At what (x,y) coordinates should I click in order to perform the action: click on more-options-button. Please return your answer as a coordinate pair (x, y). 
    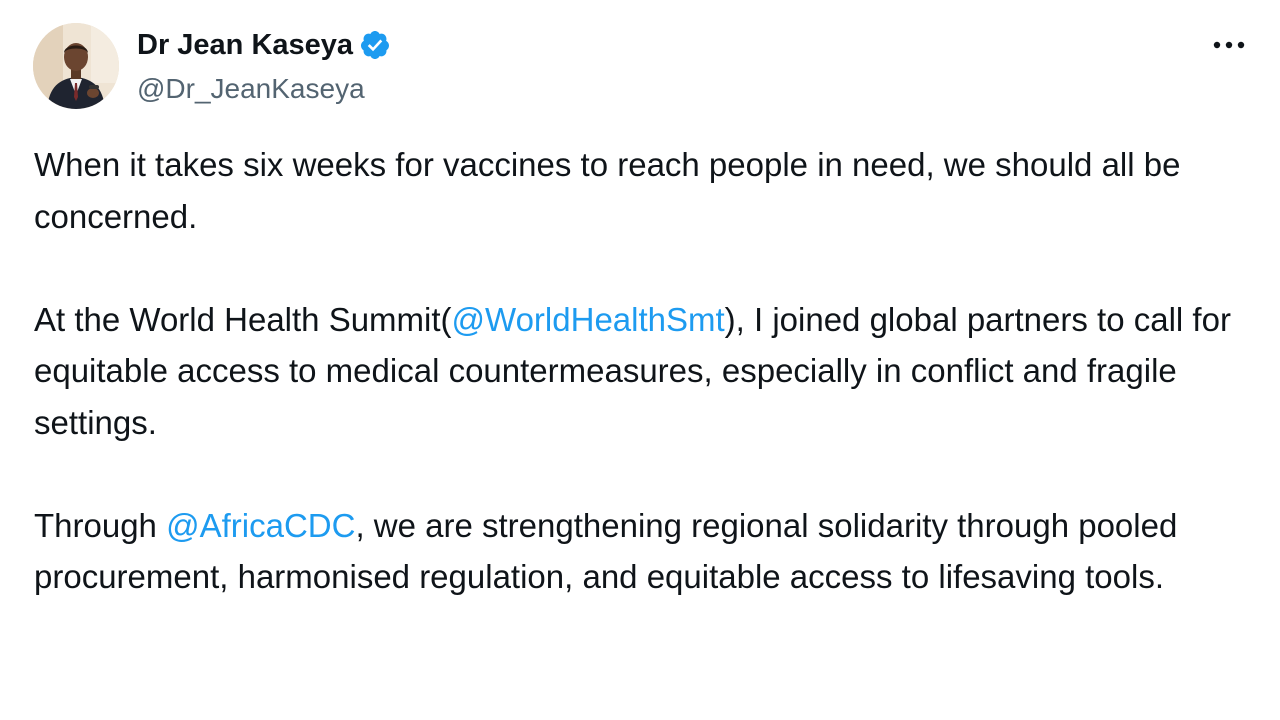
    Looking at the image, I should click on (1229, 45).